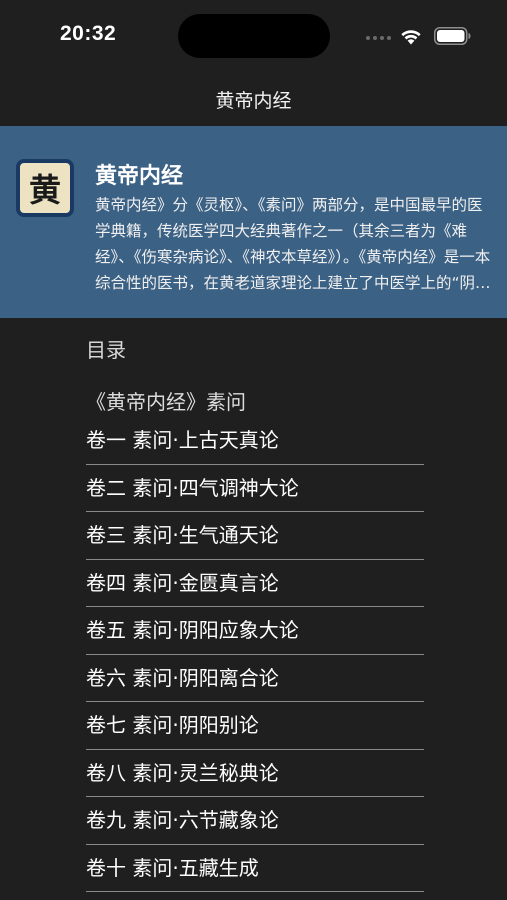  Describe the element at coordinates (255, 868) in the screenshot. I see `chapter-item: 卷十 素问·五藏生成` at that location.